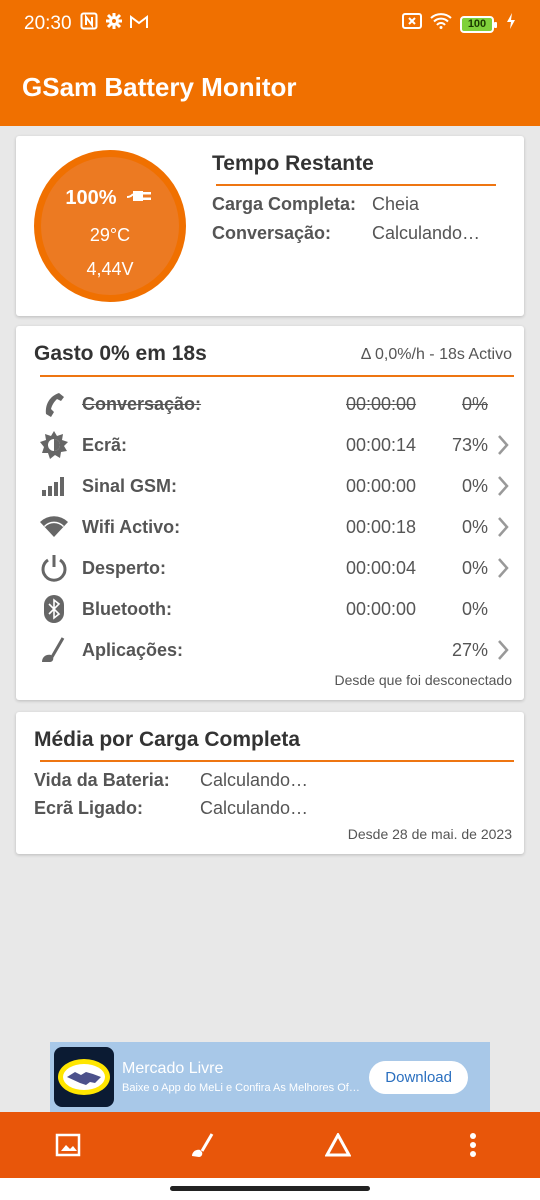 Image resolution: width=540 pixels, height=1200 pixels. What do you see at coordinates (120, 353) in the screenshot?
I see `usage-title: Gasto 0% em 18s` at bounding box center [120, 353].